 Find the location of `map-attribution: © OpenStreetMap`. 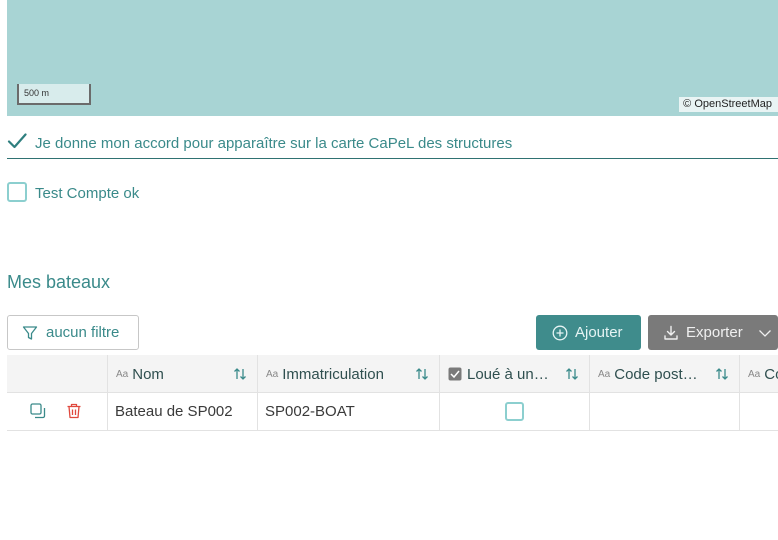

map-attribution: © OpenStreetMap is located at coordinates (728, 104).